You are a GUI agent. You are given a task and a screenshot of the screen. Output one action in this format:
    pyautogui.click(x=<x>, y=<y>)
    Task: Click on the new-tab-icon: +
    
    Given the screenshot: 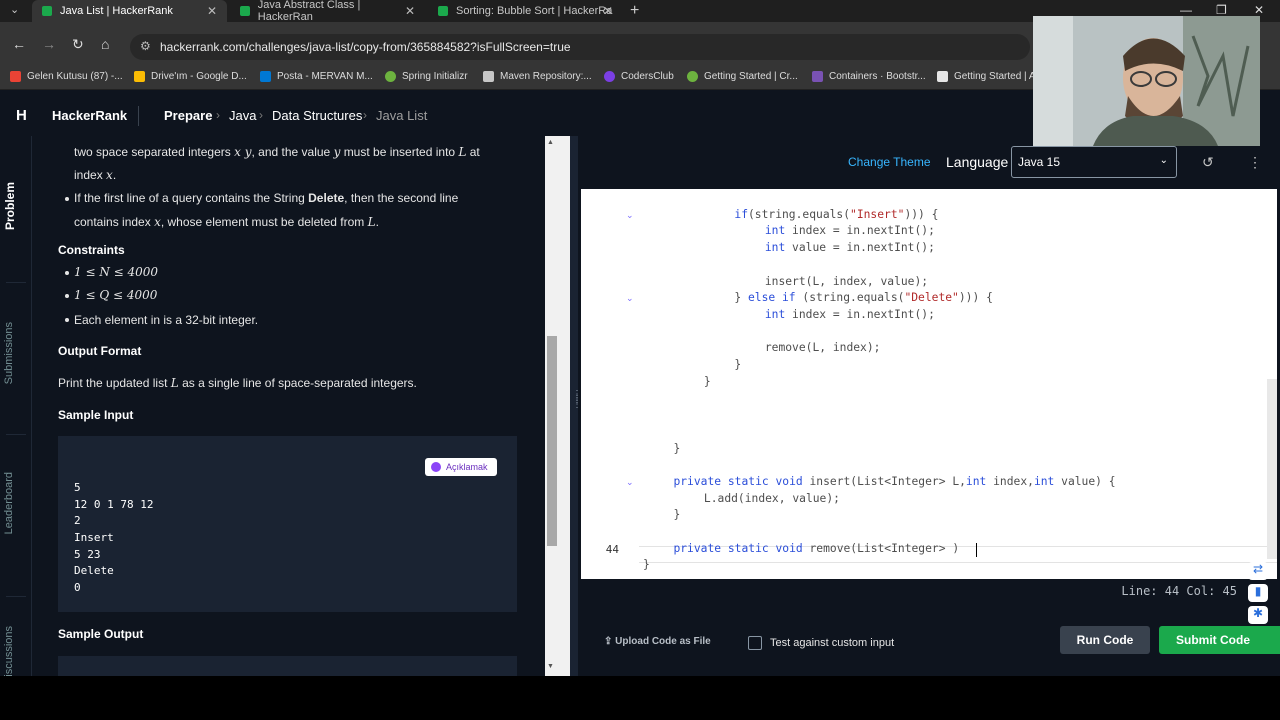 What is the action you would take?
    pyautogui.click(x=634, y=11)
    